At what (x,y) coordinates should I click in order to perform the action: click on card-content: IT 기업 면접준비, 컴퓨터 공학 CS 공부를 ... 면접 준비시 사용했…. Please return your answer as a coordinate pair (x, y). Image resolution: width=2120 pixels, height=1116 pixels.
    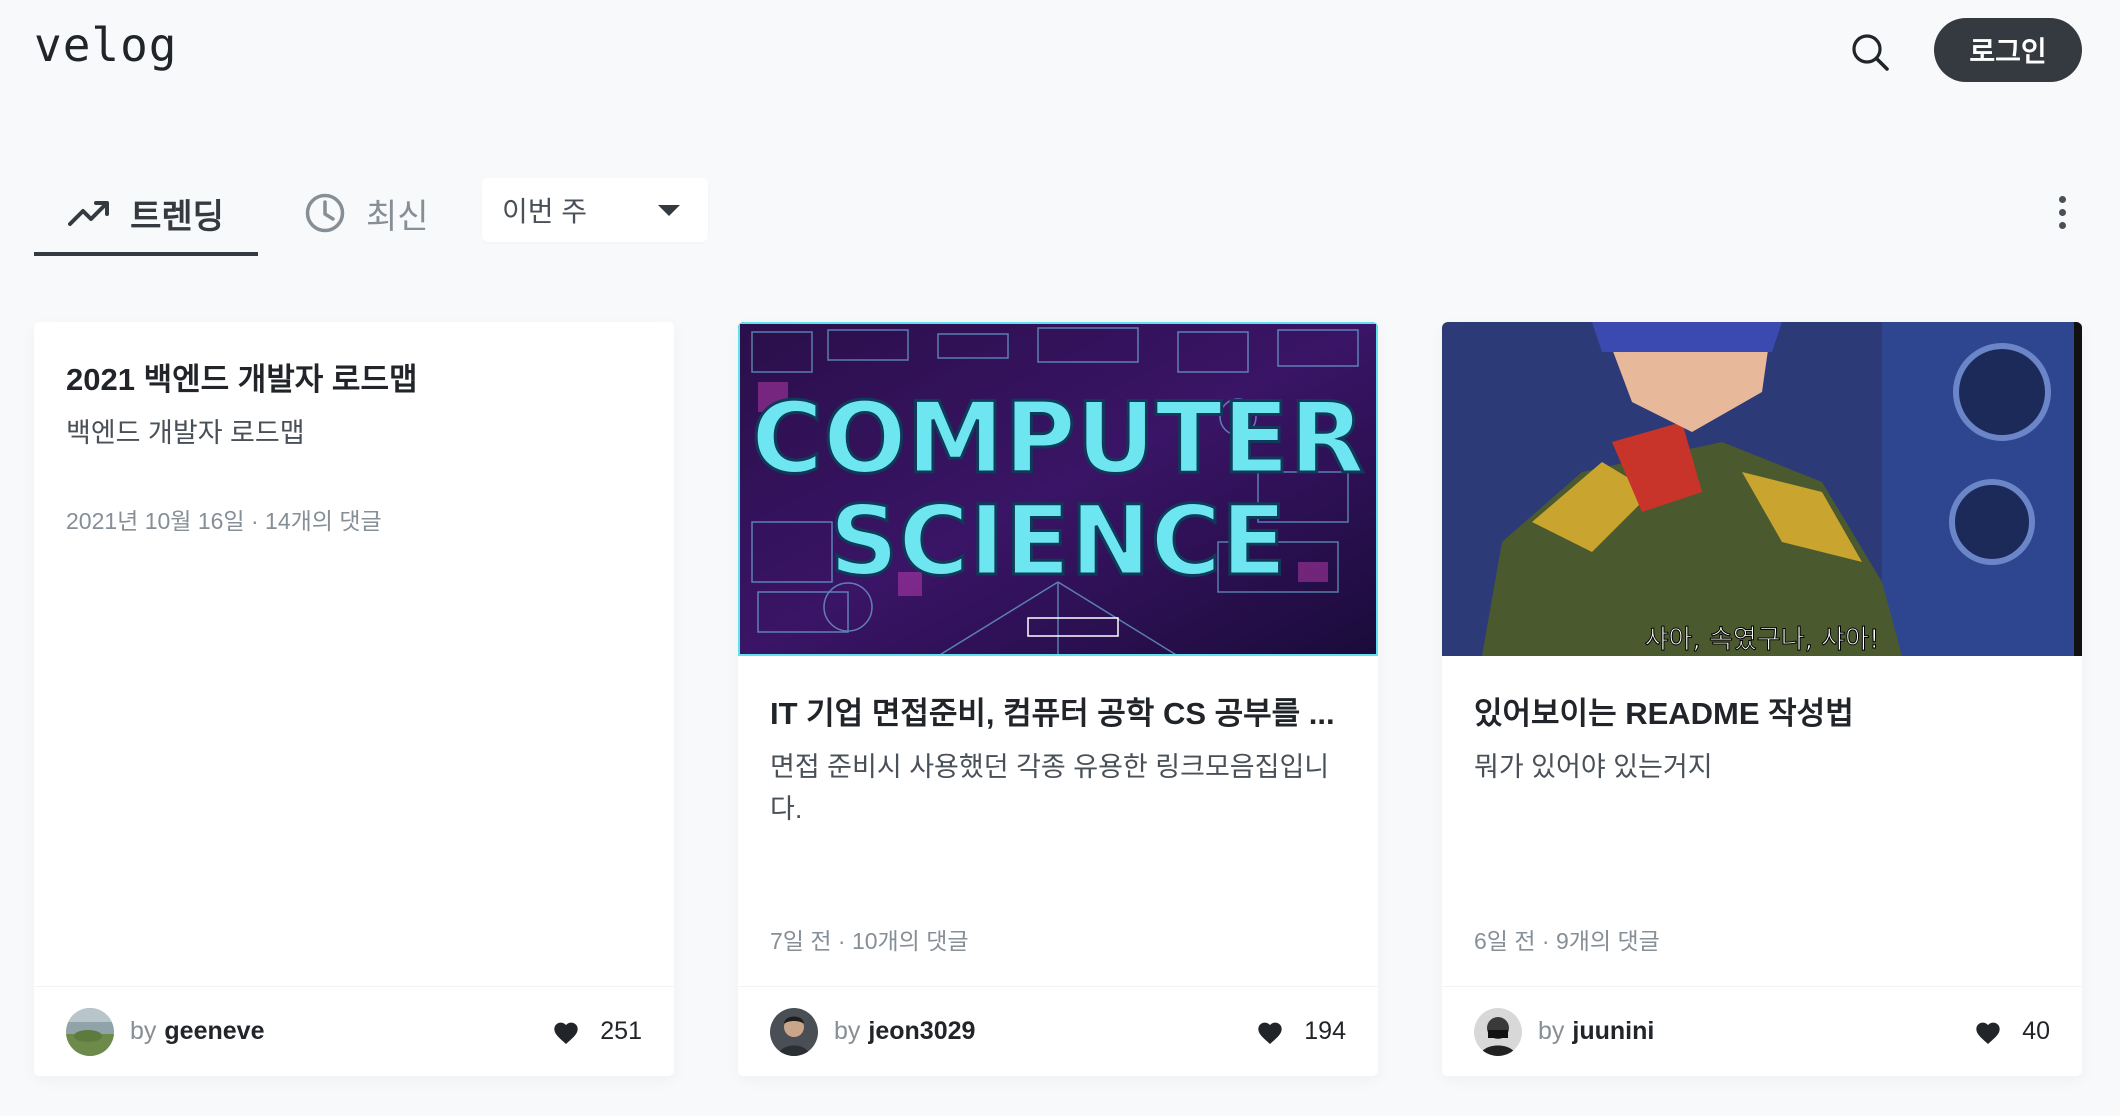
    Looking at the image, I should click on (1058, 761).